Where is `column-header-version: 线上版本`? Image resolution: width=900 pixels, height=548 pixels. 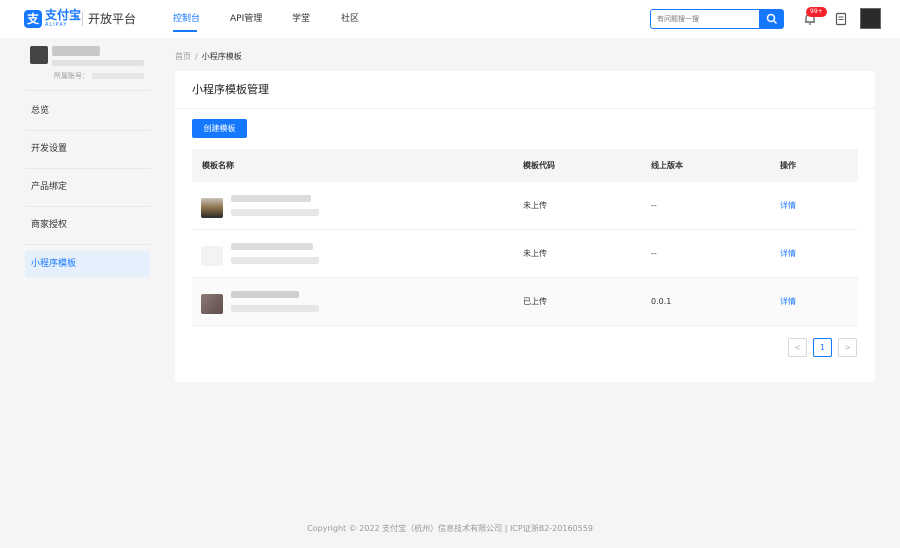 column-header-version: 线上版本 is located at coordinates (667, 165).